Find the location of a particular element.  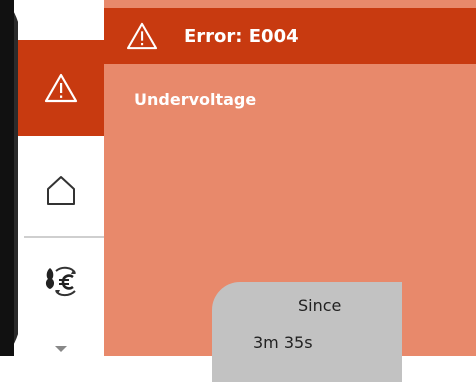

sidebar-item-energy-price is located at coordinates (61, 282).